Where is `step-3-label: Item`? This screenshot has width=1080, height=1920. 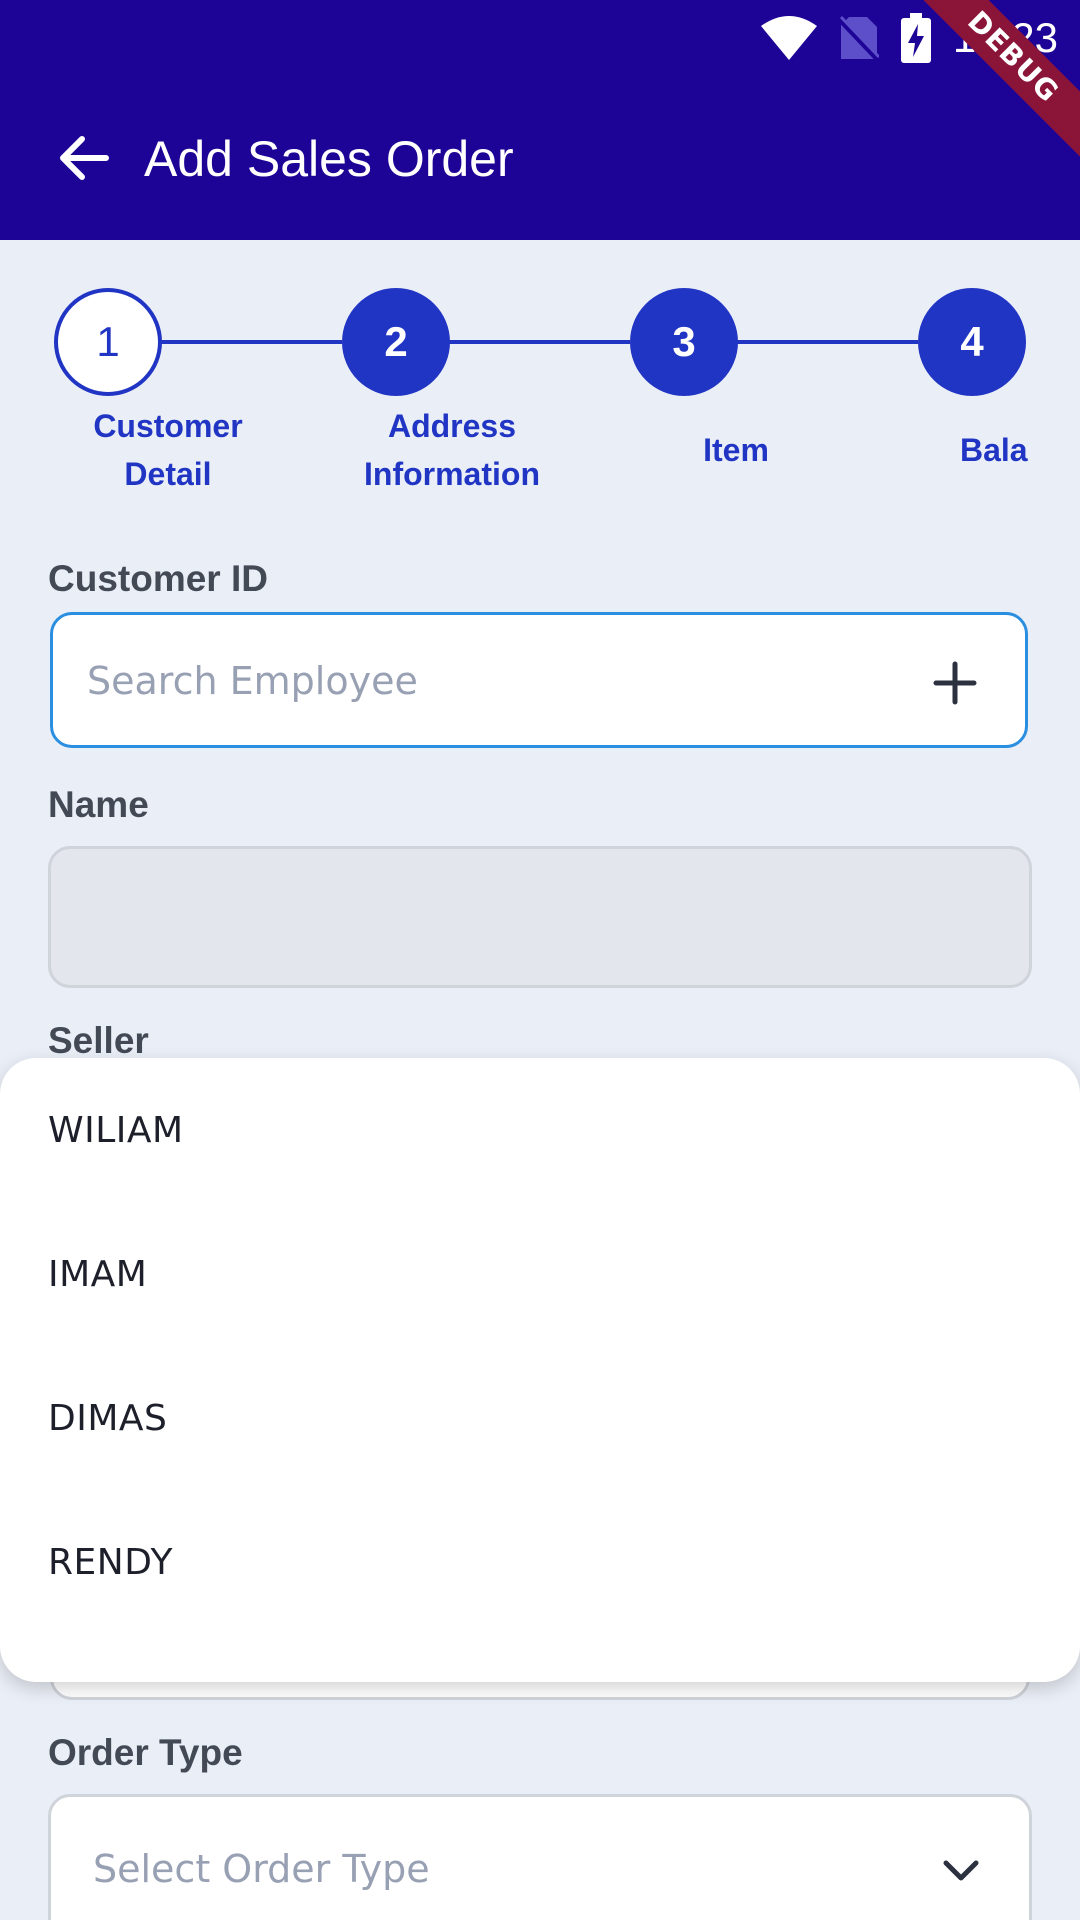
step-3-label: Item is located at coordinates (736, 450).